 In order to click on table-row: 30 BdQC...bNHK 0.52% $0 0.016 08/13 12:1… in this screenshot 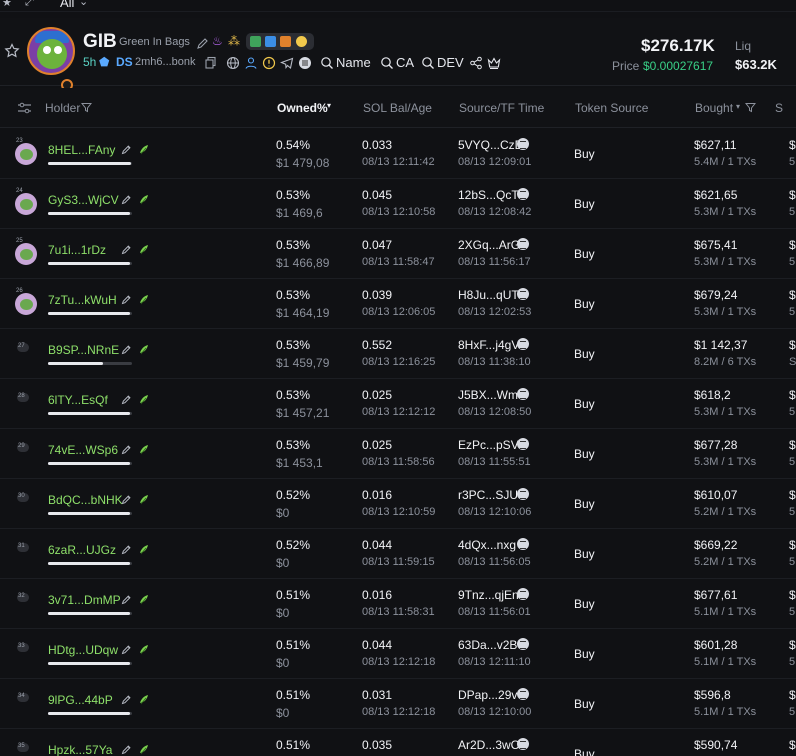, I will do `click(398, 504)`.